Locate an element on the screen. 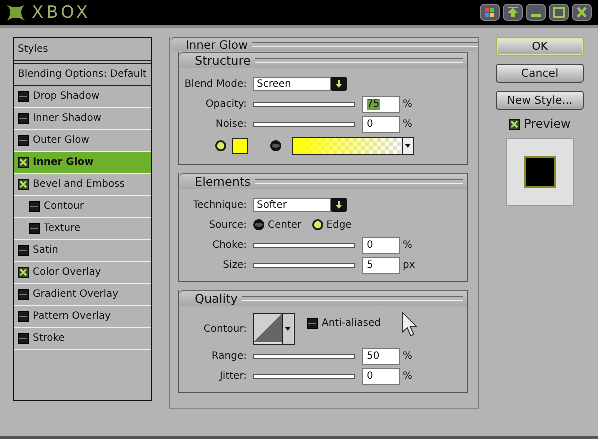 The width and height of the screenshot is (598, 439). dialog-button: Cancel is located at coordinates (540, 73).